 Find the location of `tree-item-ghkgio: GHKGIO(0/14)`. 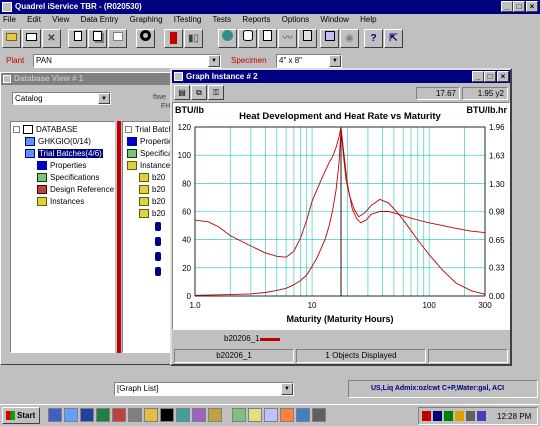

tree-item-ghkgio: GHKGIO(0/14) is located at coordinates (58, 142).